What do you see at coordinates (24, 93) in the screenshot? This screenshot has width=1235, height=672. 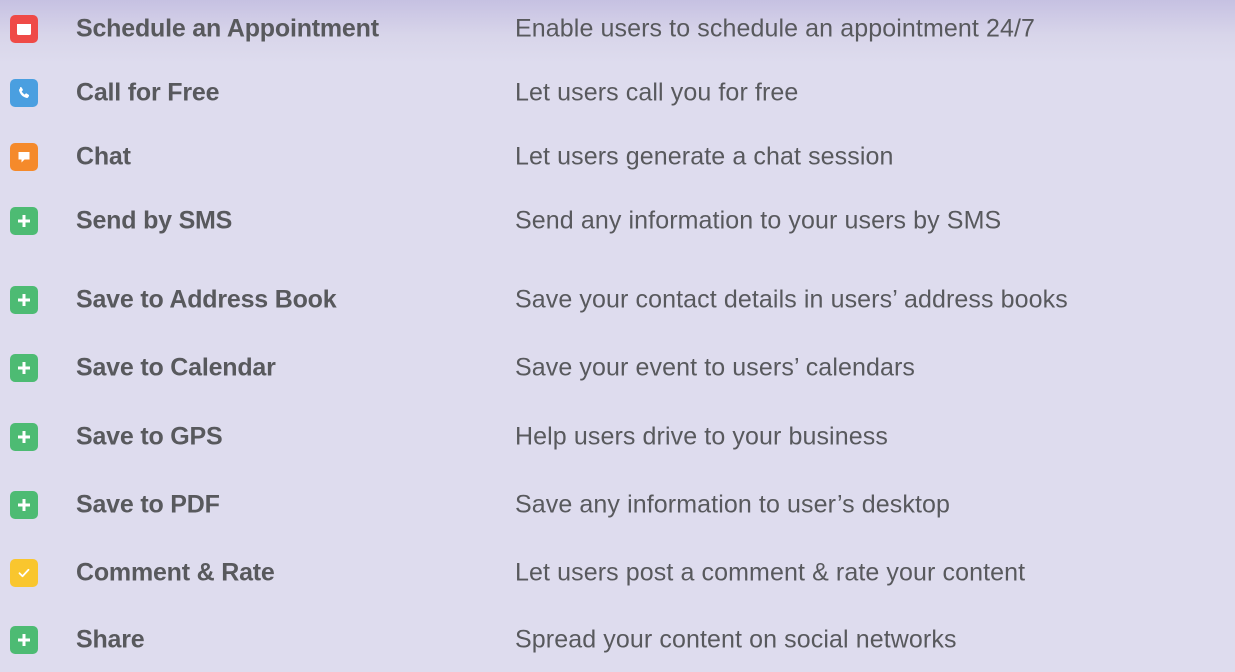 I see `phone-icon` at bounding box center [24, 93].